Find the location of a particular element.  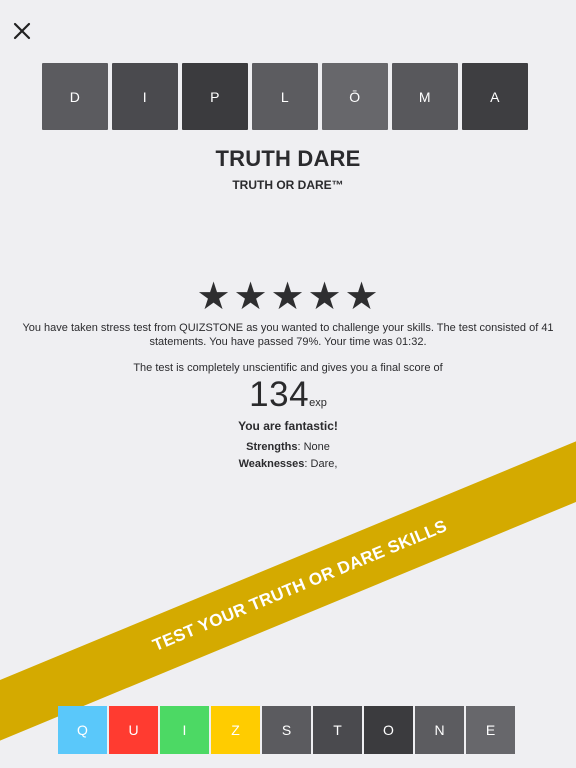

banner-text: TEST YOUR TRUTH OR DARE SKILLS is located at coordinates (299, 585).